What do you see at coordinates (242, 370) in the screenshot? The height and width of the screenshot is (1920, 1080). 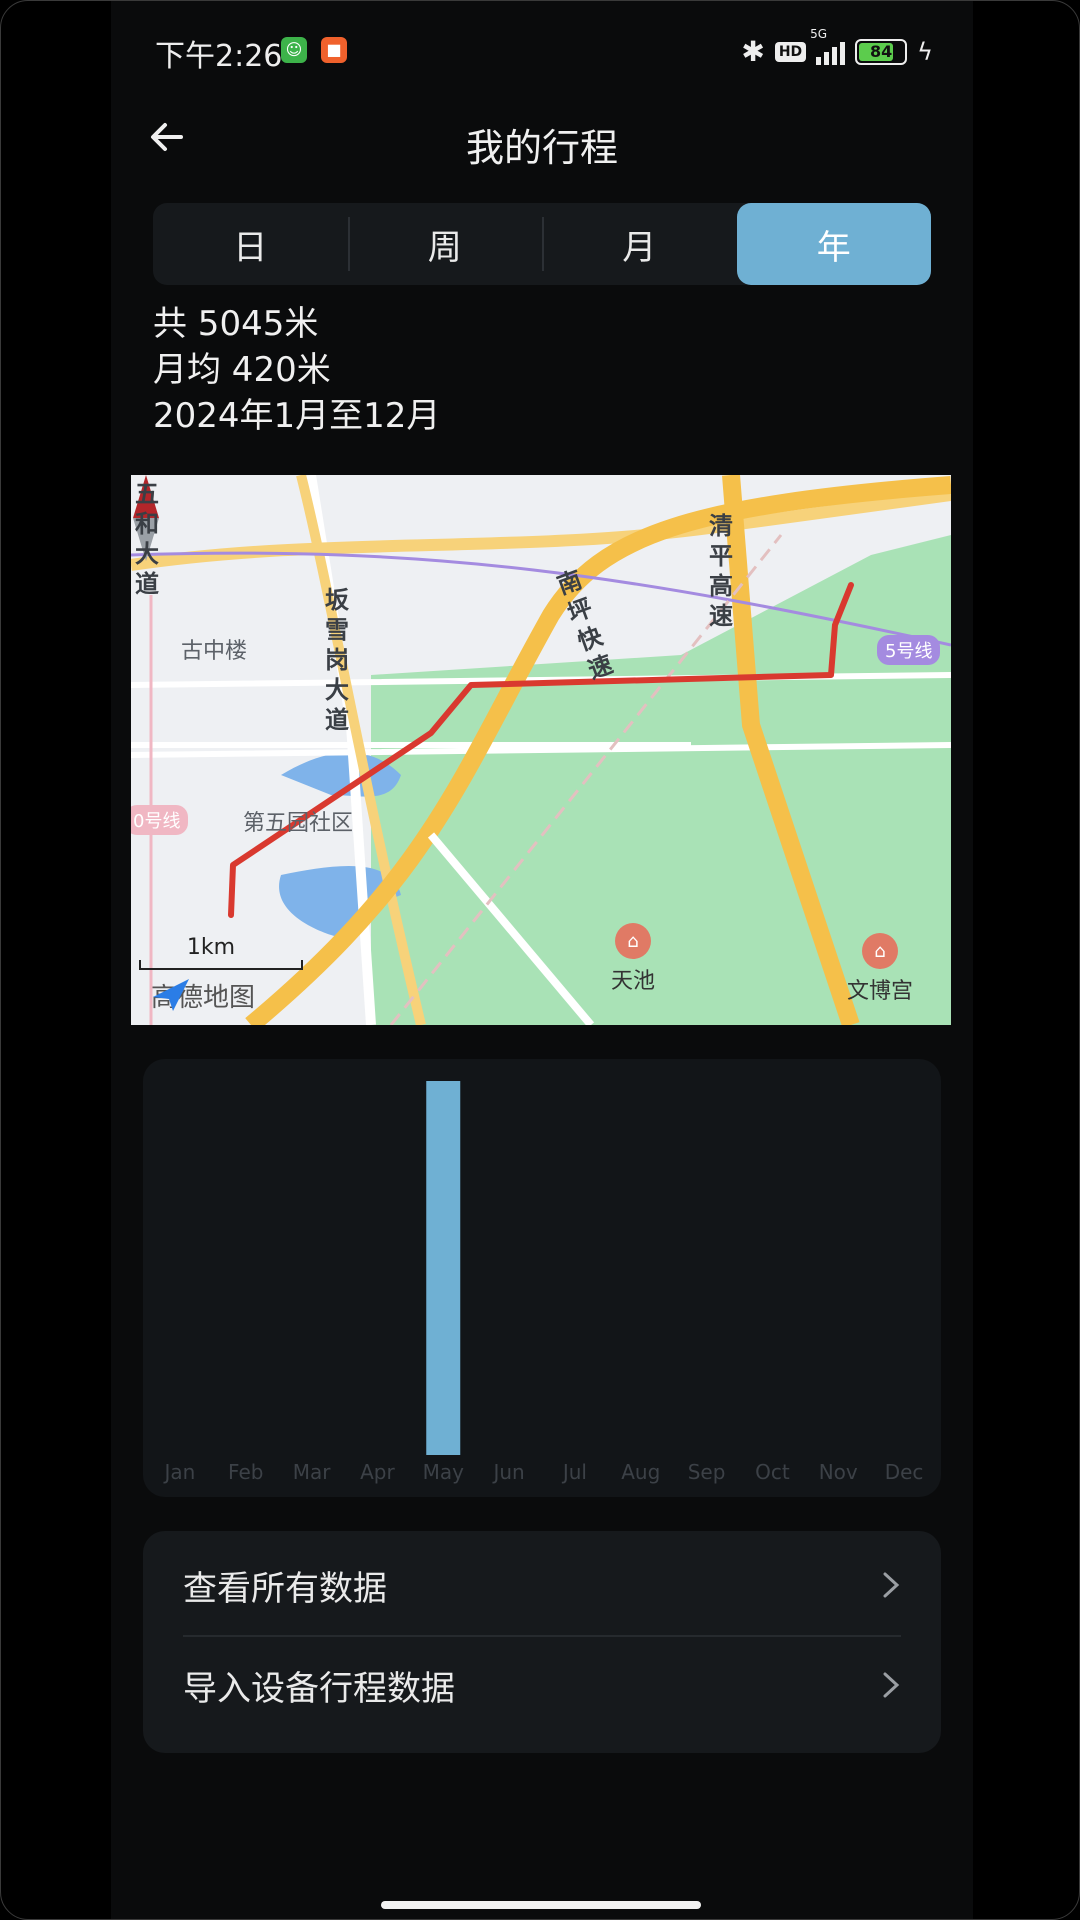 I see `monthly-average: 月均 420米` at bounding box center [242, 370].